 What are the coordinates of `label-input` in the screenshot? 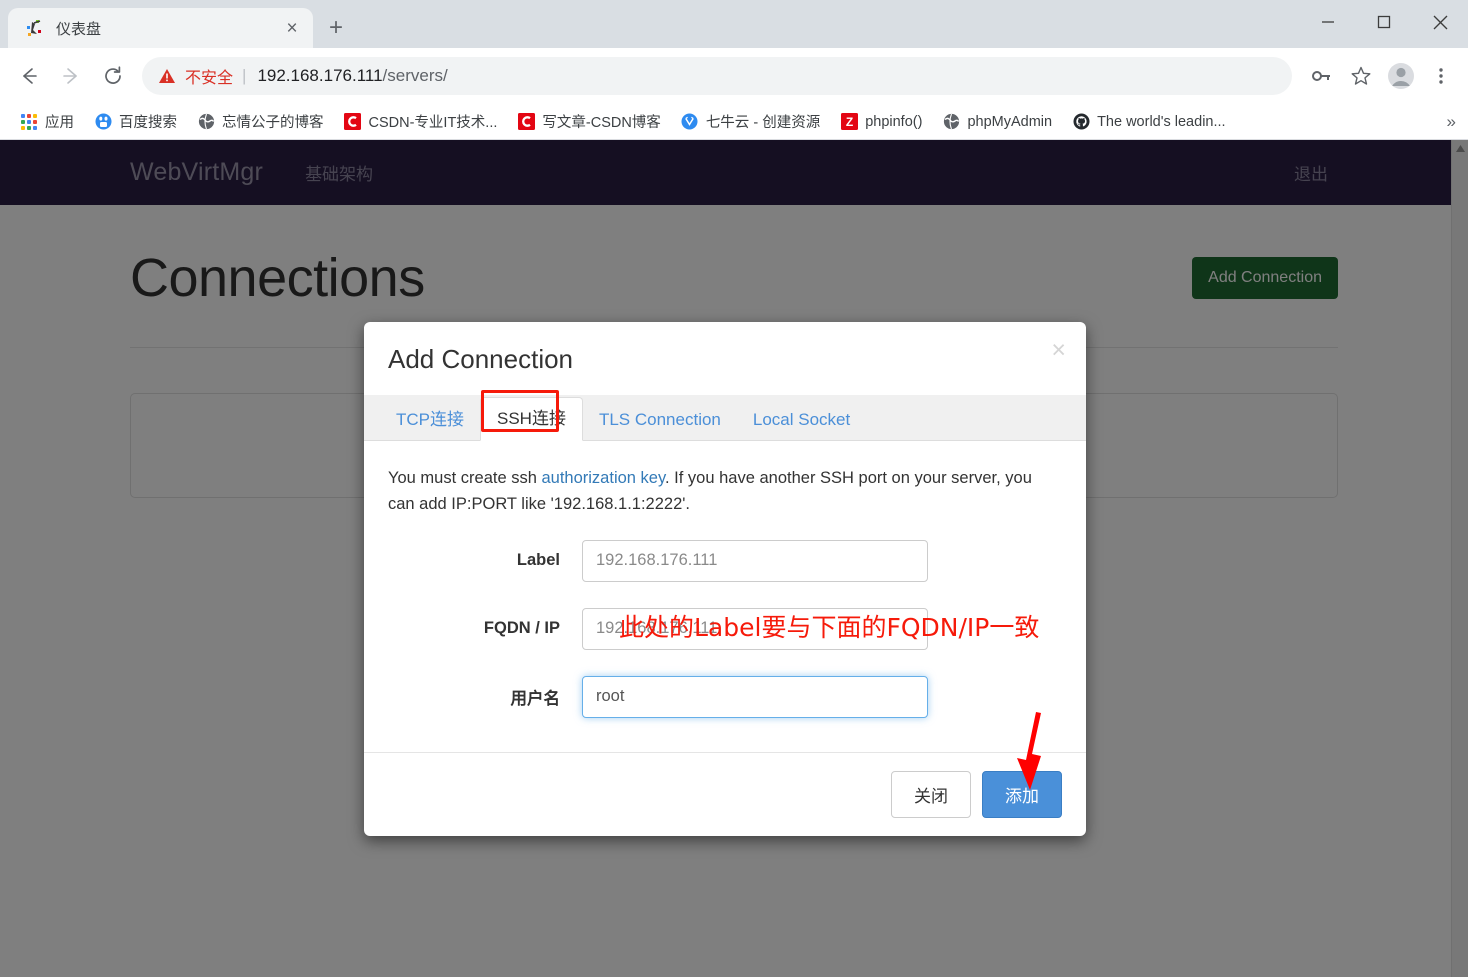 It's located at (755, 560).